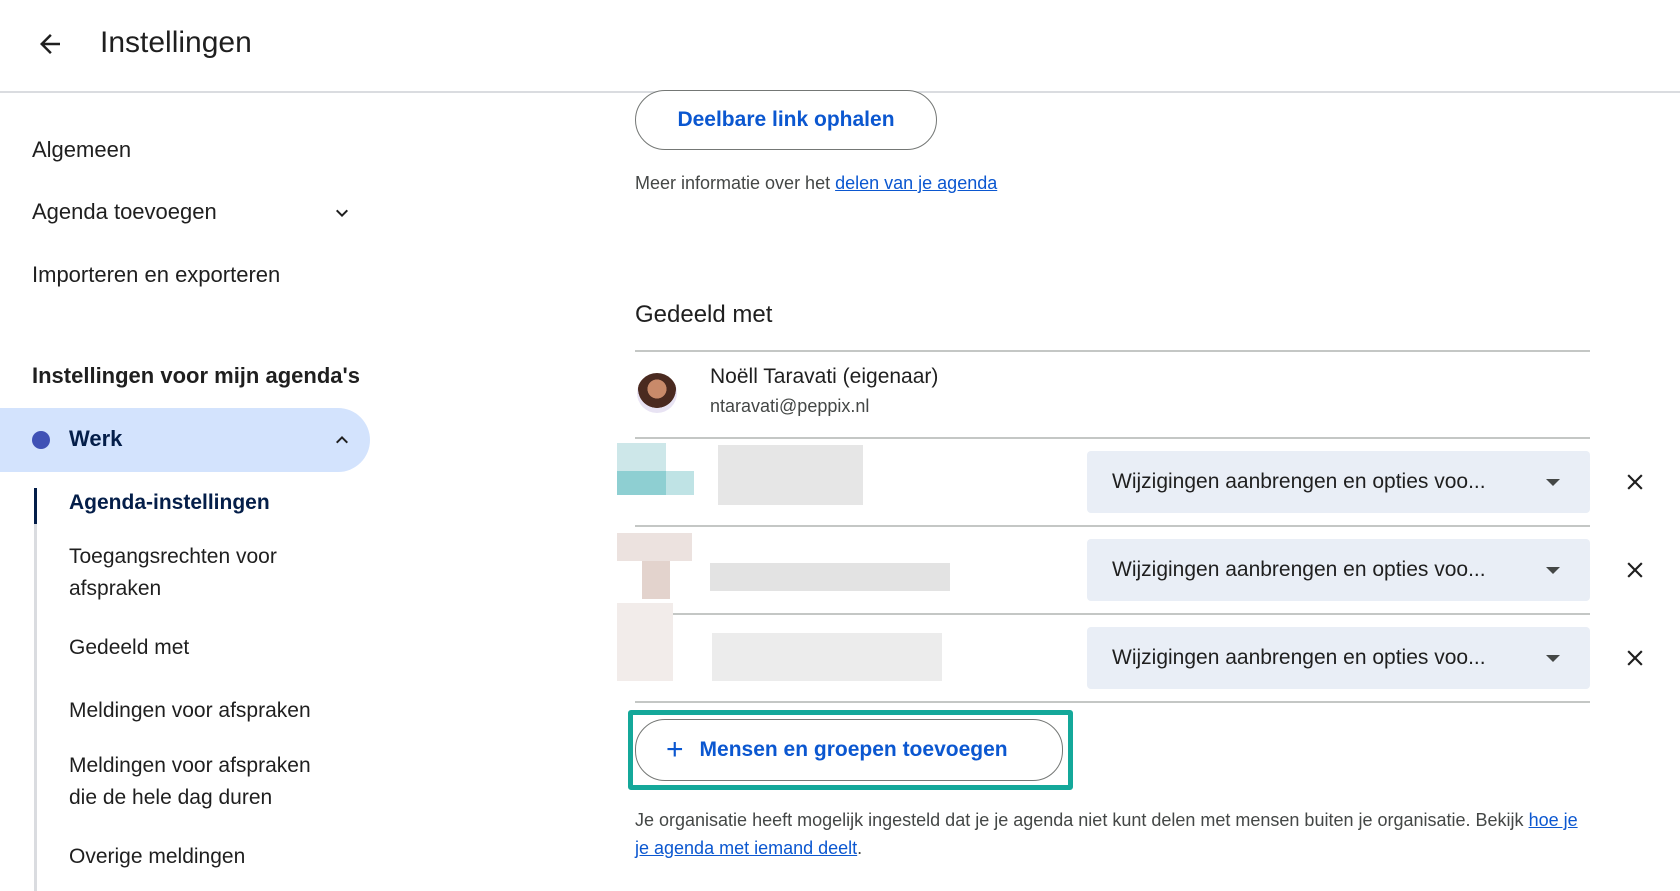 This screenshot has width=1680, height=891. What do you see at coordinates (214, 503) in the screenshot?
I see `subnav-agenda-instellingen: Agenda-instellingen` at bounding box center [214, 503].